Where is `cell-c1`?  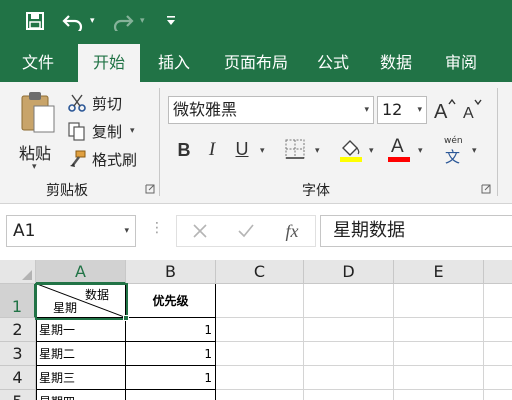
cell-c1 is located at coordinates (260, 301).